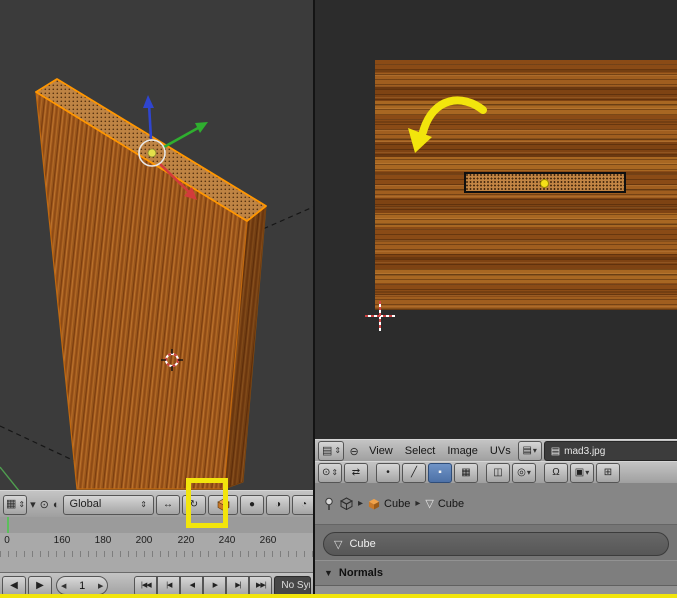 This screenshot has width=677, height=598. I want to click on menu-select: Select, so click(420, 451).